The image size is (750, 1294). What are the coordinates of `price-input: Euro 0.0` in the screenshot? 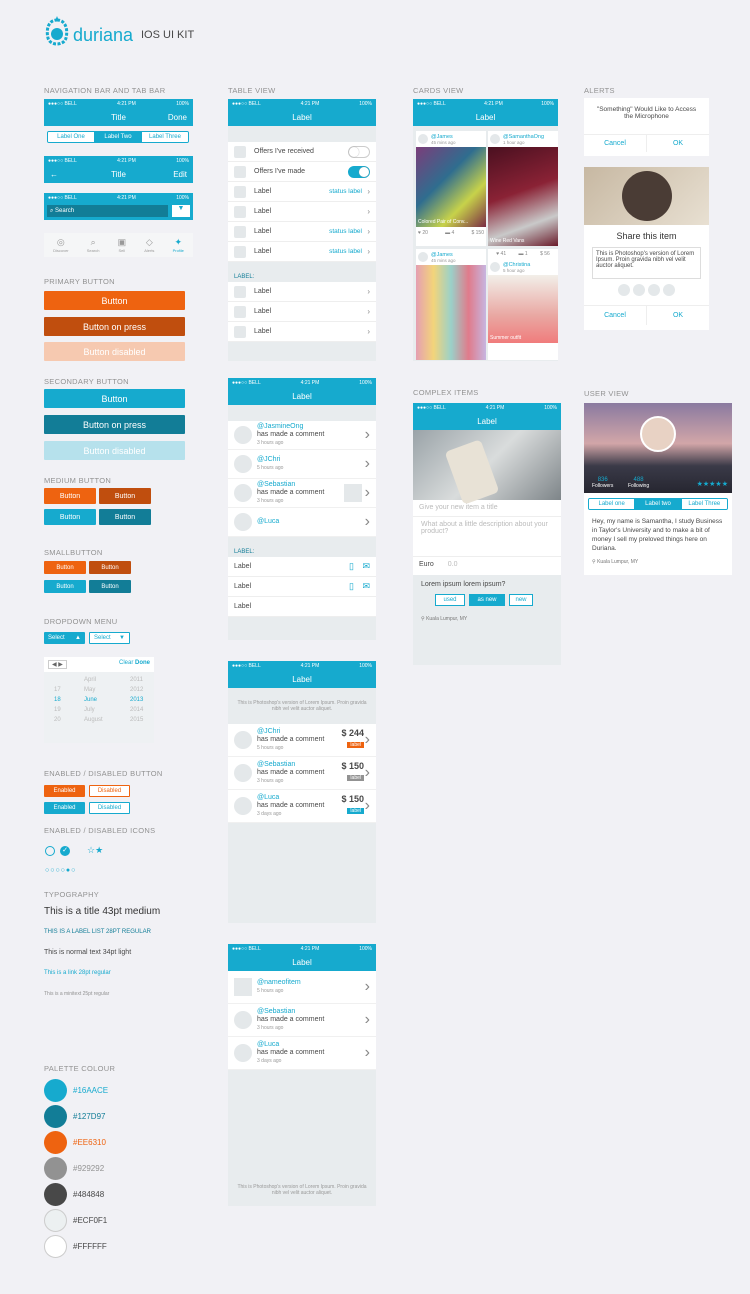 It's located at (487, 566).